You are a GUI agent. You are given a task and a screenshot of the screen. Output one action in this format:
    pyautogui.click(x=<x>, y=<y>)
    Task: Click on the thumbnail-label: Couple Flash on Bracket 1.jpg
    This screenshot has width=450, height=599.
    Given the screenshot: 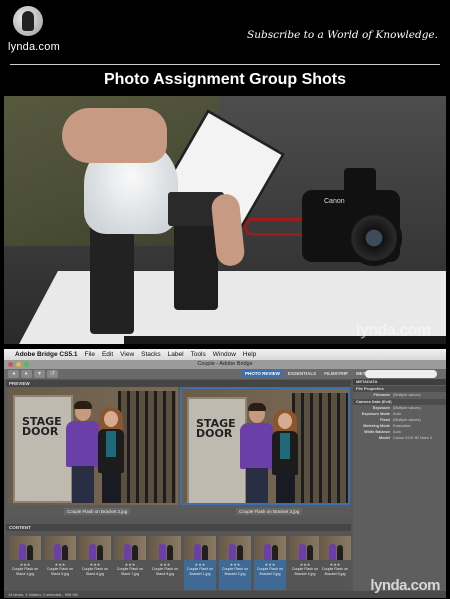 What is the action you would take?
    pyautogui.click(x=200, y=571)
    